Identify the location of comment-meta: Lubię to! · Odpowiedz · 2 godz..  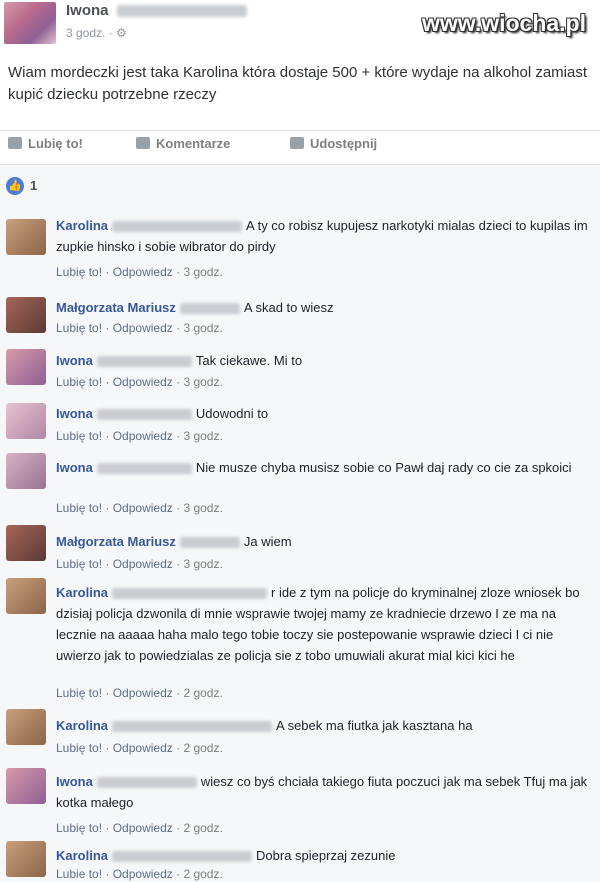
(139, 693).